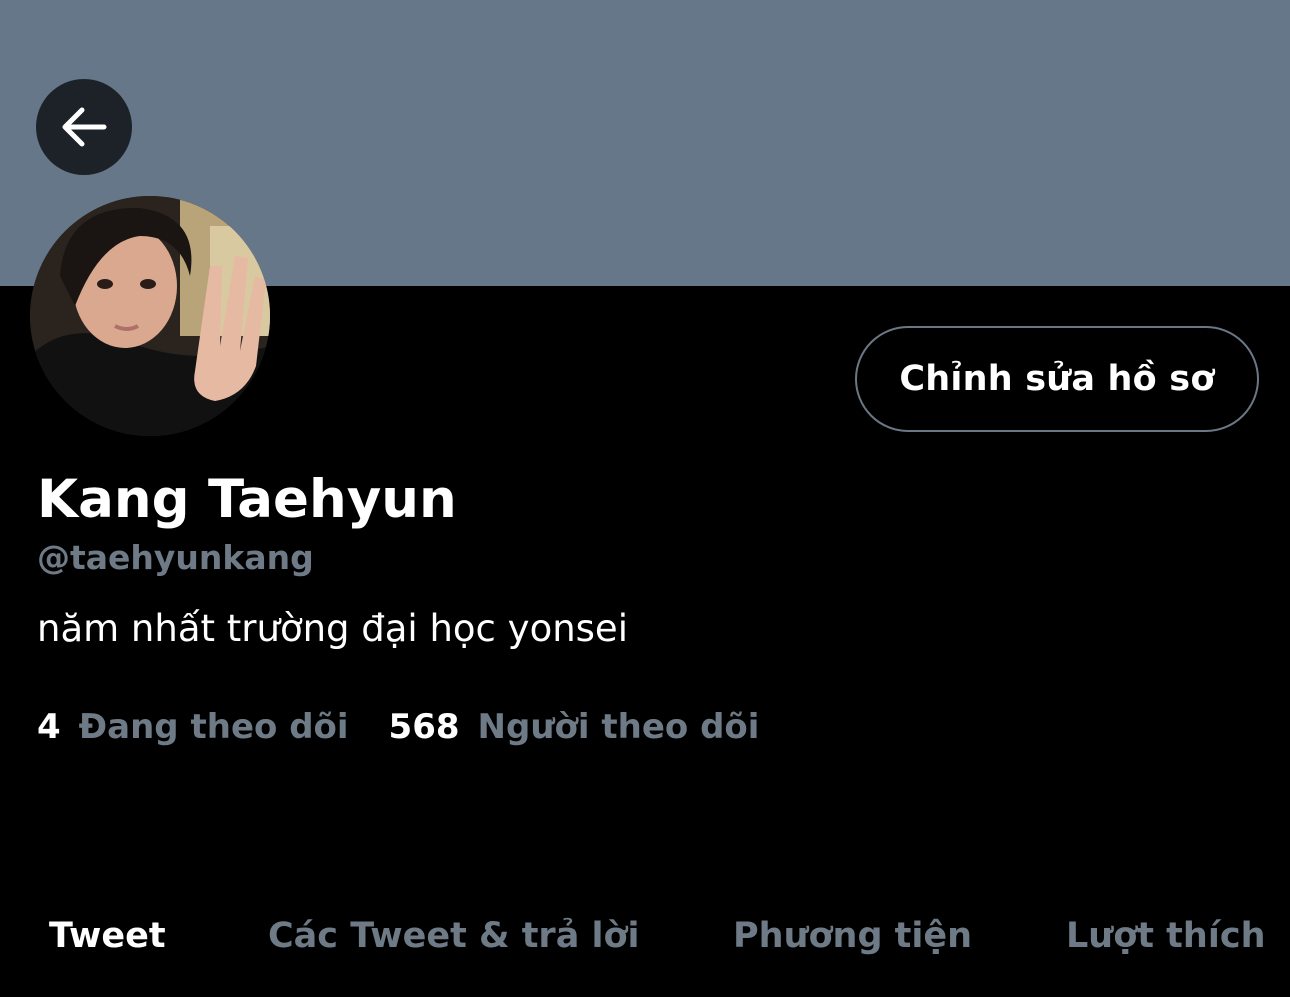  What do you see at coordinates (852, 936) in the screenshot?
I see `tab-media: Phương tiện` at bounding box center [852, 936].